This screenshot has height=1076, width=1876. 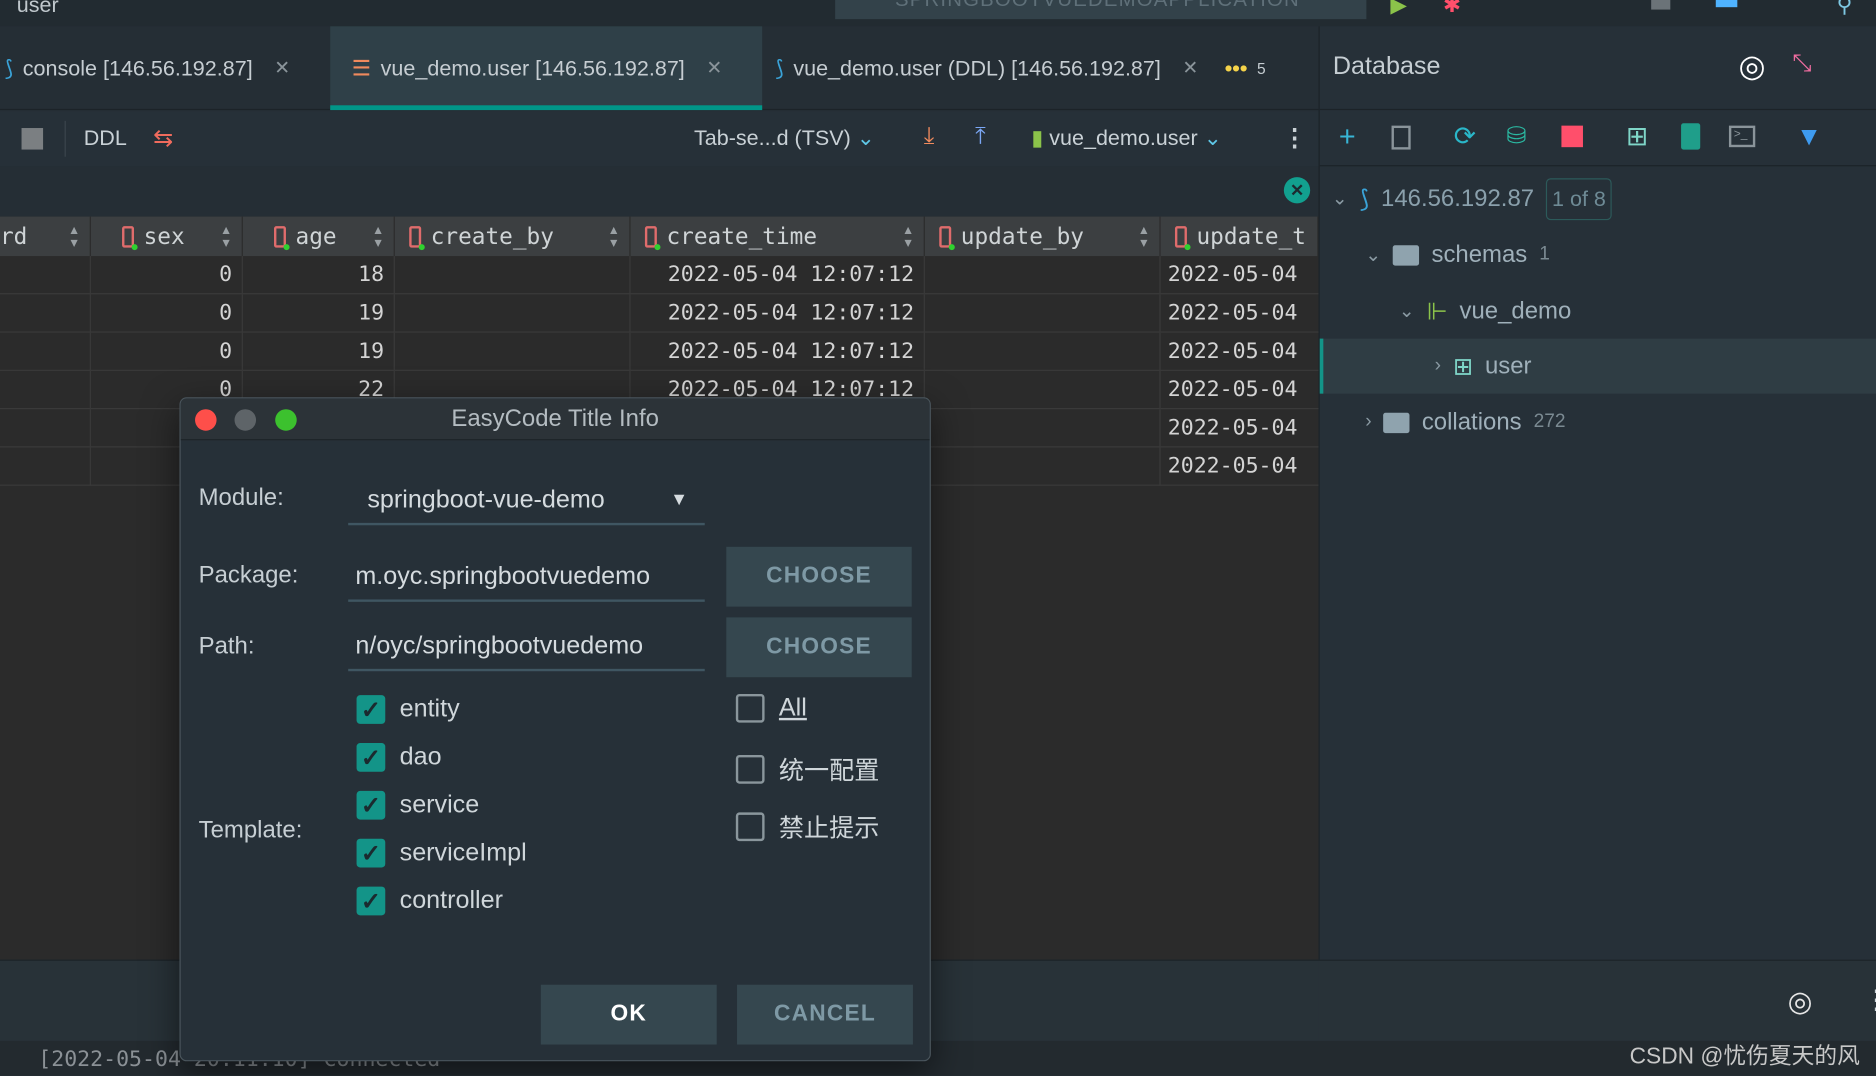 I want to click on choose-path-button: CHOOSE, so click(x=819, y=647).